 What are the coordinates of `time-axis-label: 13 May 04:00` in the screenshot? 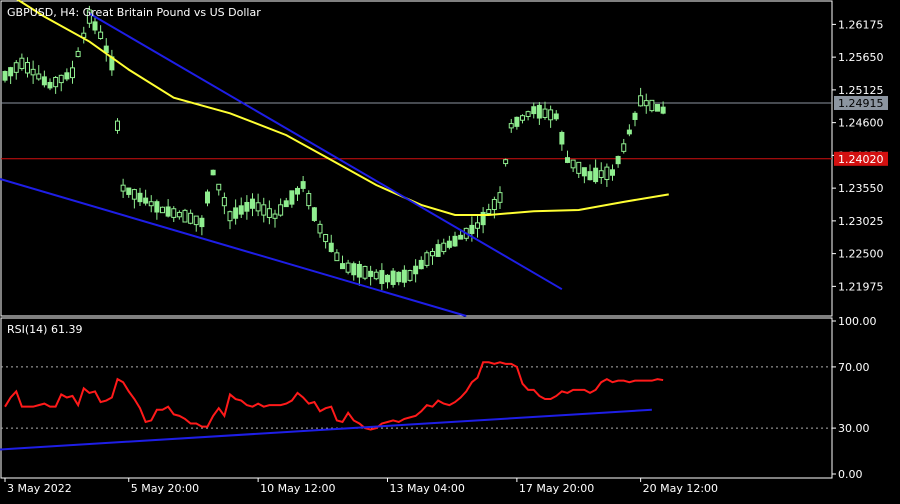 It's located at (427, 488).